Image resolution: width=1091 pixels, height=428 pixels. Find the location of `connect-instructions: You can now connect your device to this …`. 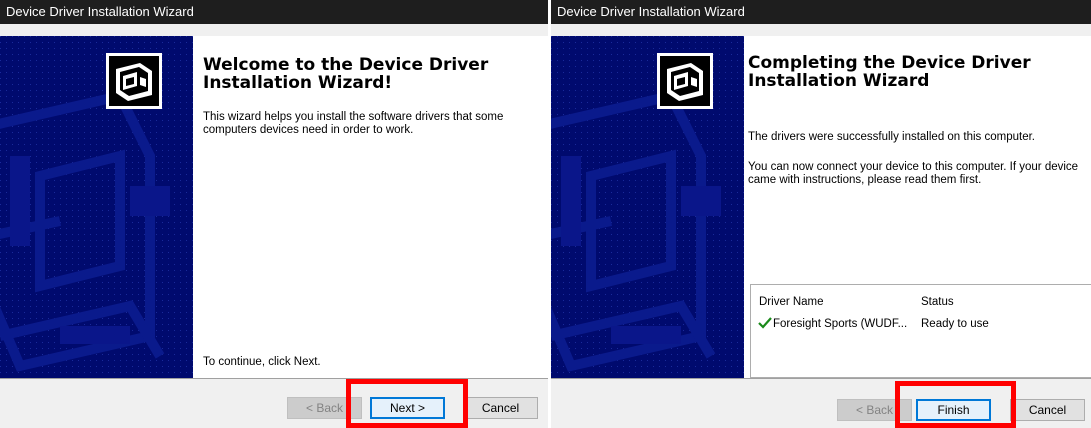

connect-instructions: You can now connect your device to this … is located at coordinates (913, 173).